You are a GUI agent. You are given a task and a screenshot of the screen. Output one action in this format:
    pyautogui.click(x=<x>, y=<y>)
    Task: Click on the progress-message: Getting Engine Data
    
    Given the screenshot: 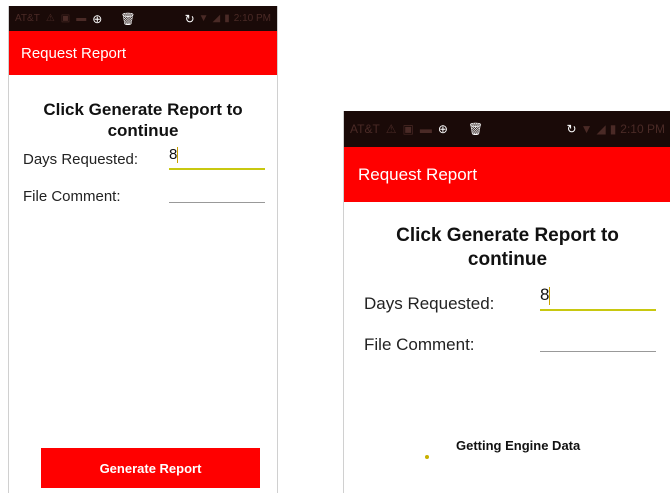 What is the action you would take?
    pyautogui.click(x=518, y=445)
    